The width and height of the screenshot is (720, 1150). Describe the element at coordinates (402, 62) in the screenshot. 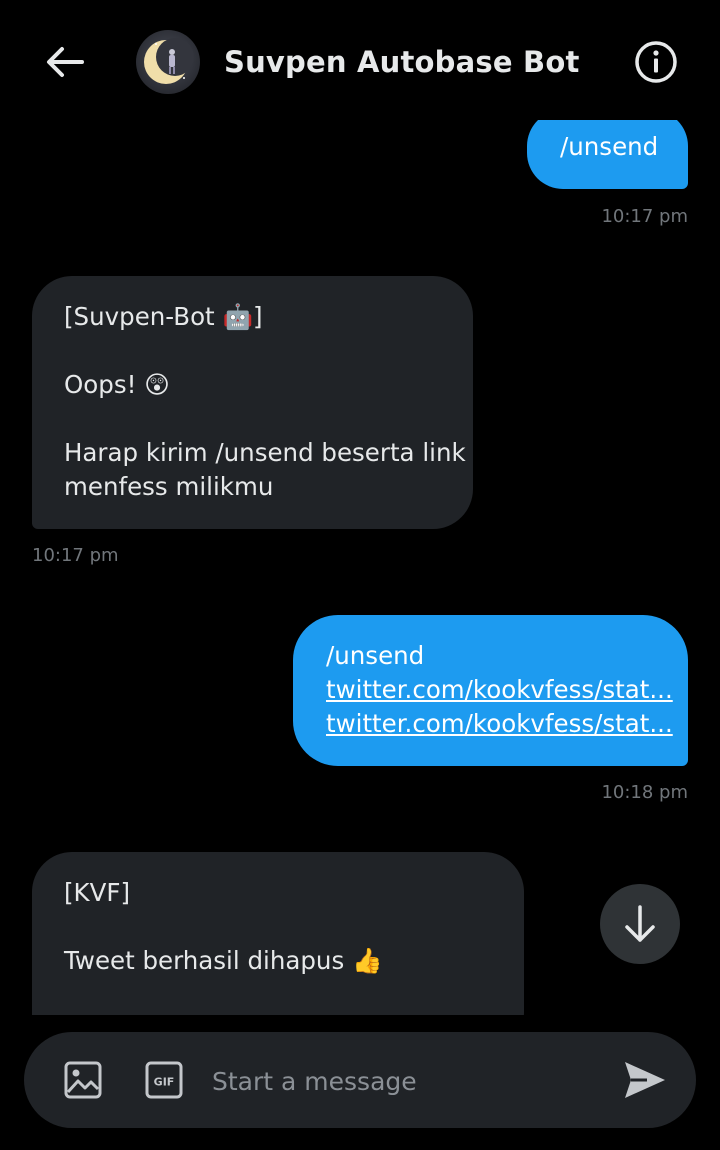

I see `chat-title: Suvpen Autobase Bot` at that location.